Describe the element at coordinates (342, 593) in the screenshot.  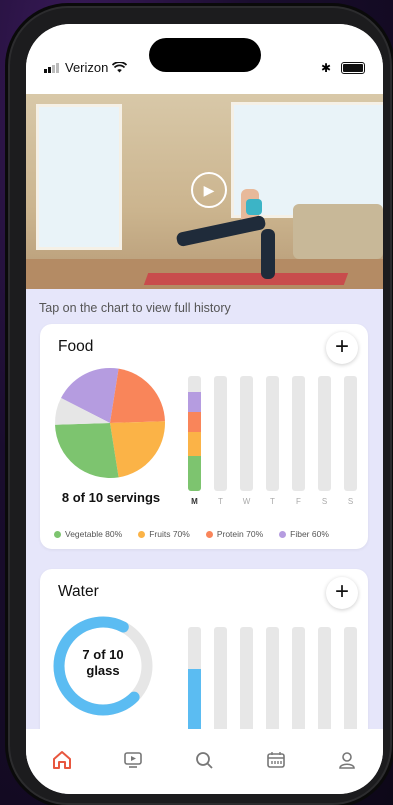
I see `add-water-button: +` at that location.